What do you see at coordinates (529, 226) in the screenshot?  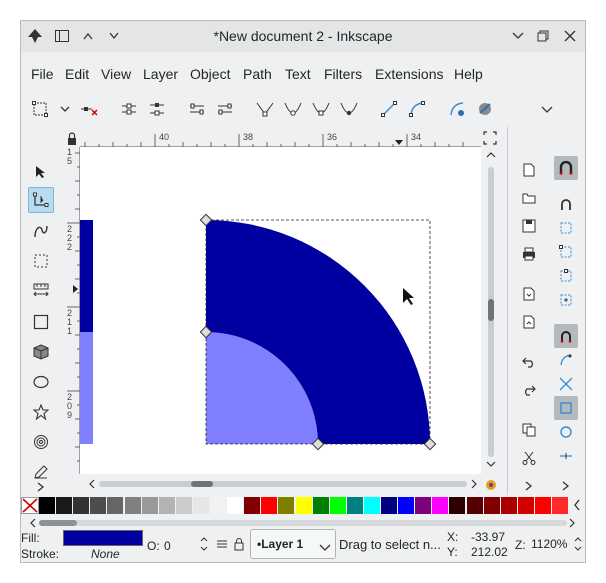 I see `save-document-icon` at bounding box center [529, 226].